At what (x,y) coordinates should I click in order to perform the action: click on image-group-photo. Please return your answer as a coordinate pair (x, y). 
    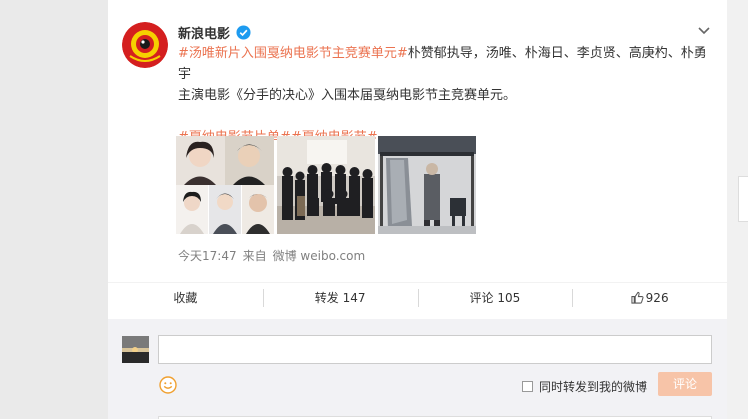
    Looking at the image, I should click on (326, 185).